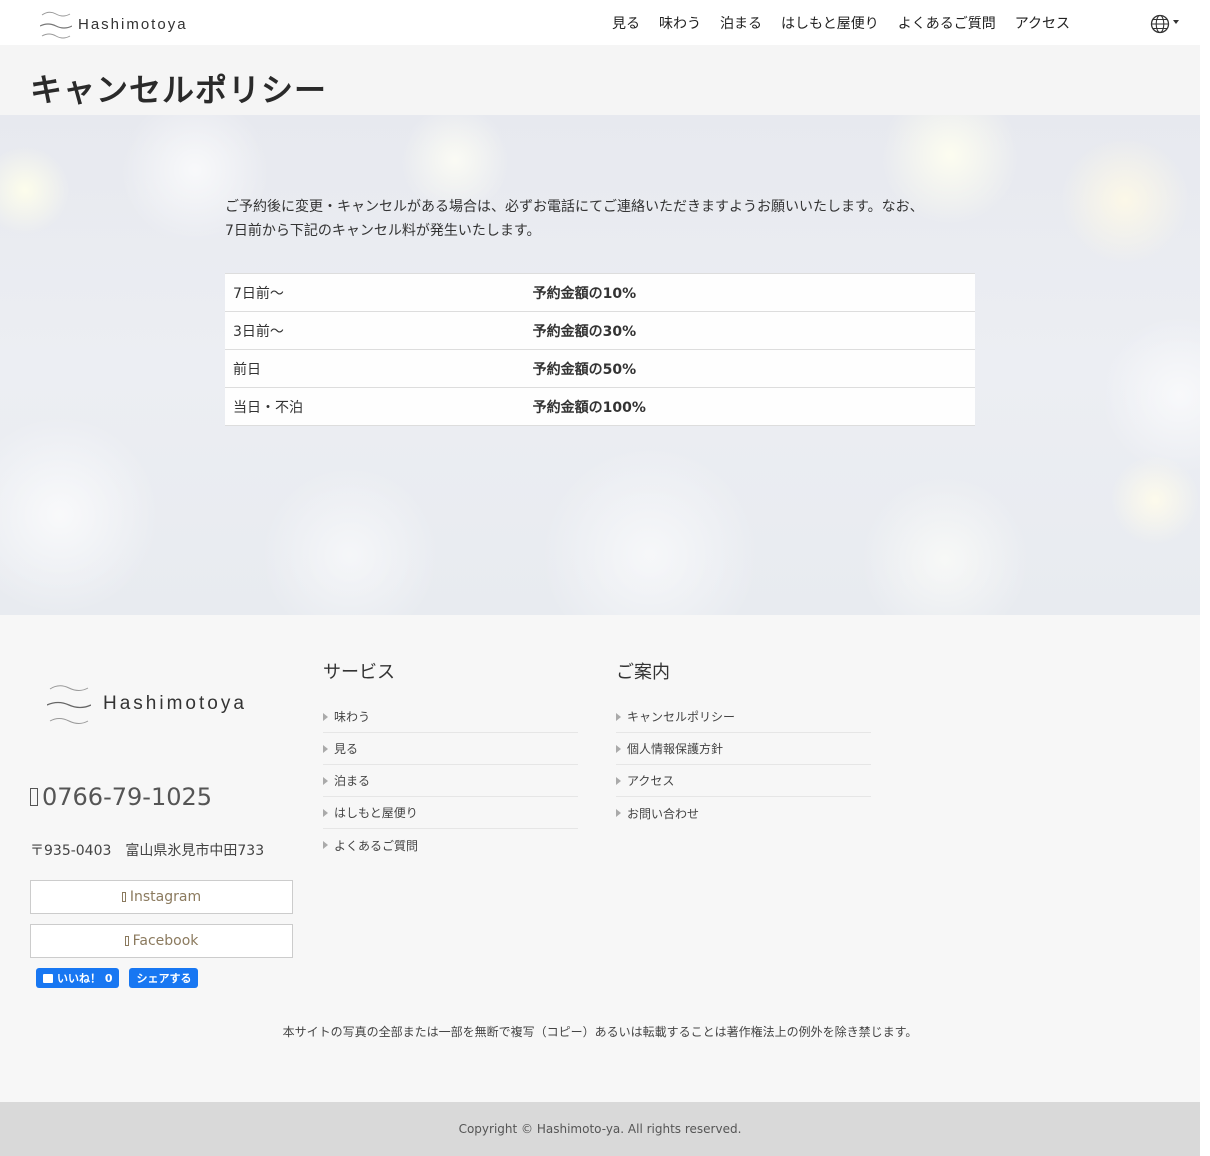 The width and height of the screenshot is (1210, 1156). What do you see at coordinates (741, 23) in the screenshot?
I see `nav-stay: 泊まる` at bounding box center [741, 23].